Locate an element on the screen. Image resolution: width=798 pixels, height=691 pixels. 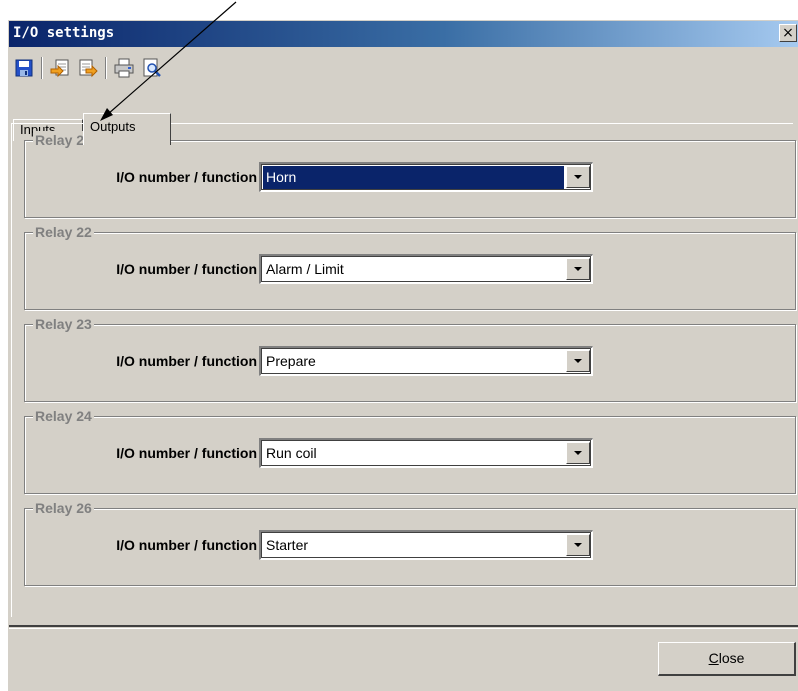
io-function-select: Alarm / Limit is located at coordinates (426, 269).